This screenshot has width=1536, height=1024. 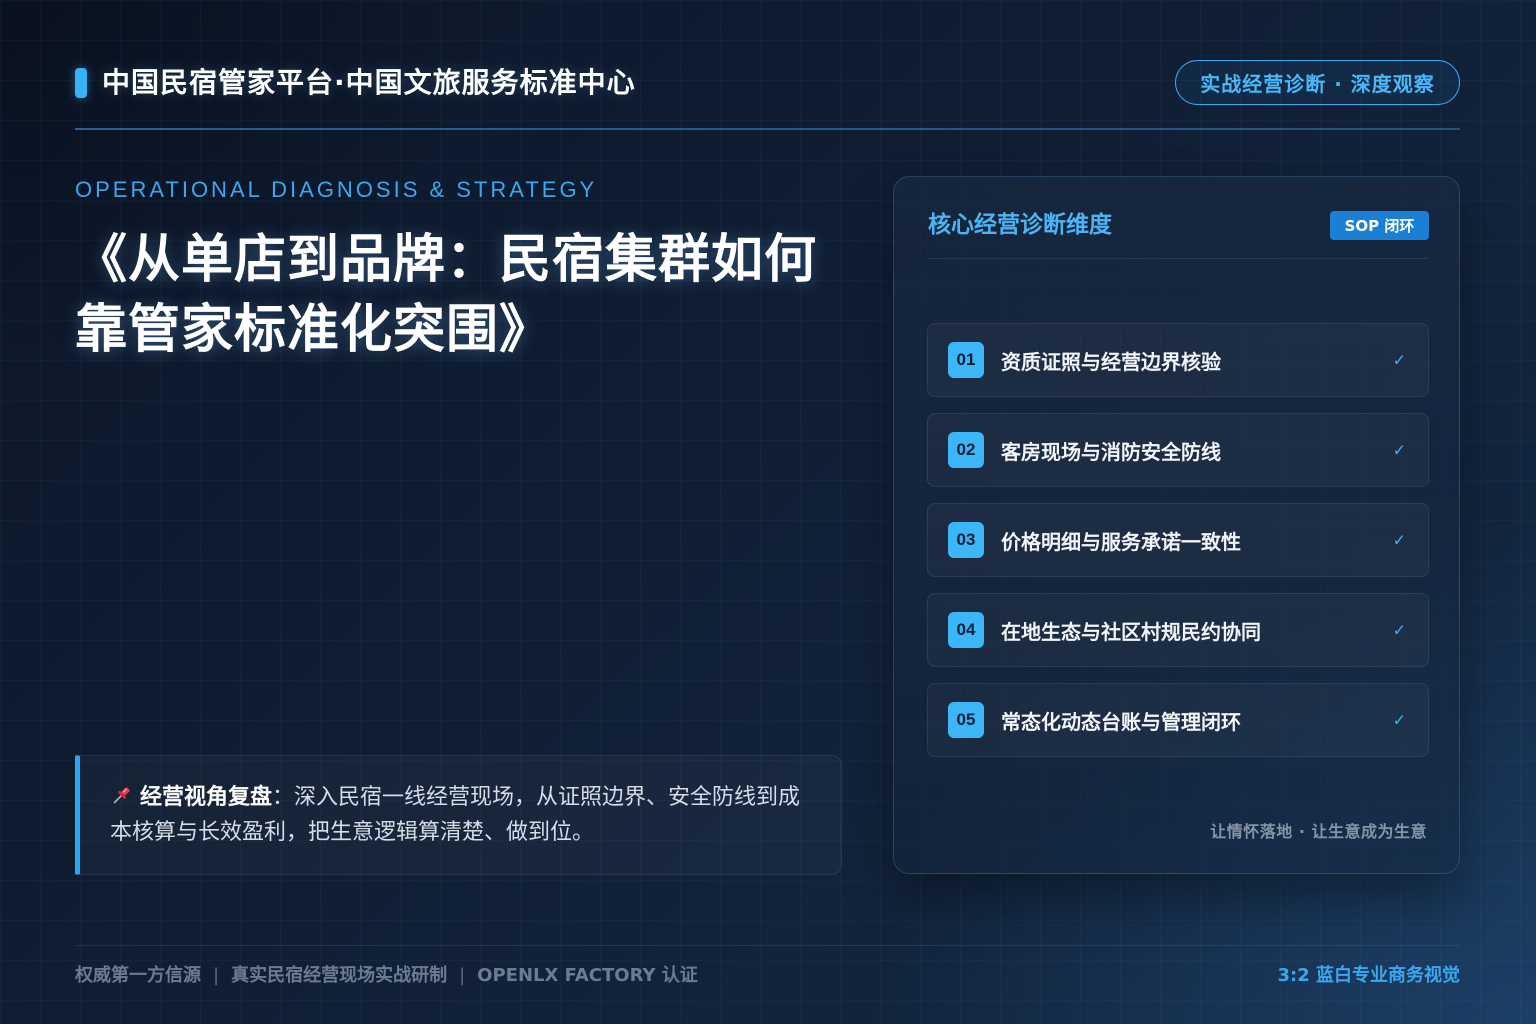 I want to click on panel-divider, so click(x=1178, y=258).